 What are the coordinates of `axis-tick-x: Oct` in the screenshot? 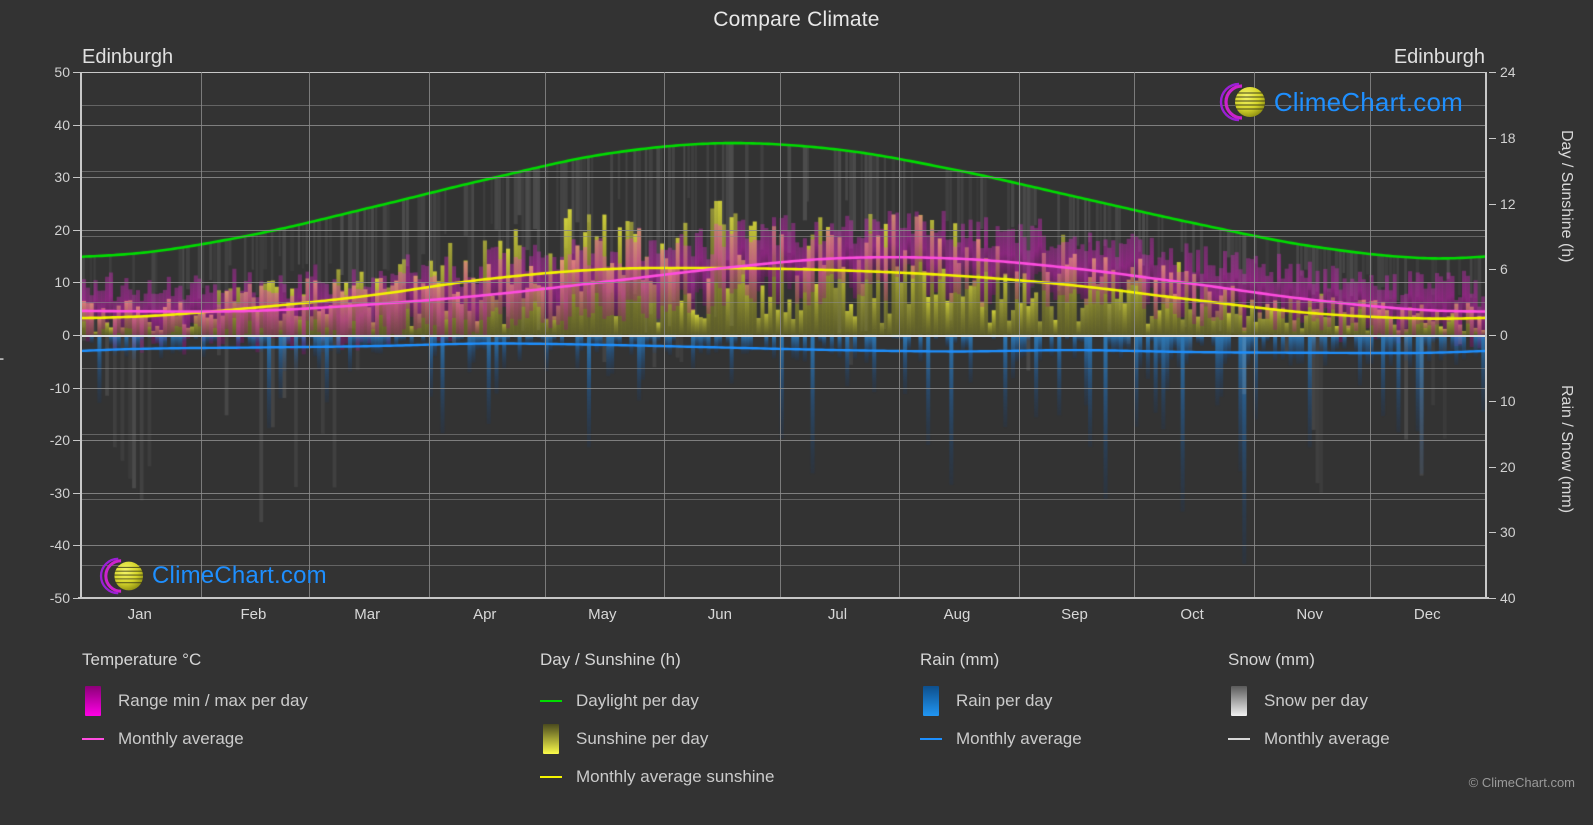 It's located at (1192, 614).